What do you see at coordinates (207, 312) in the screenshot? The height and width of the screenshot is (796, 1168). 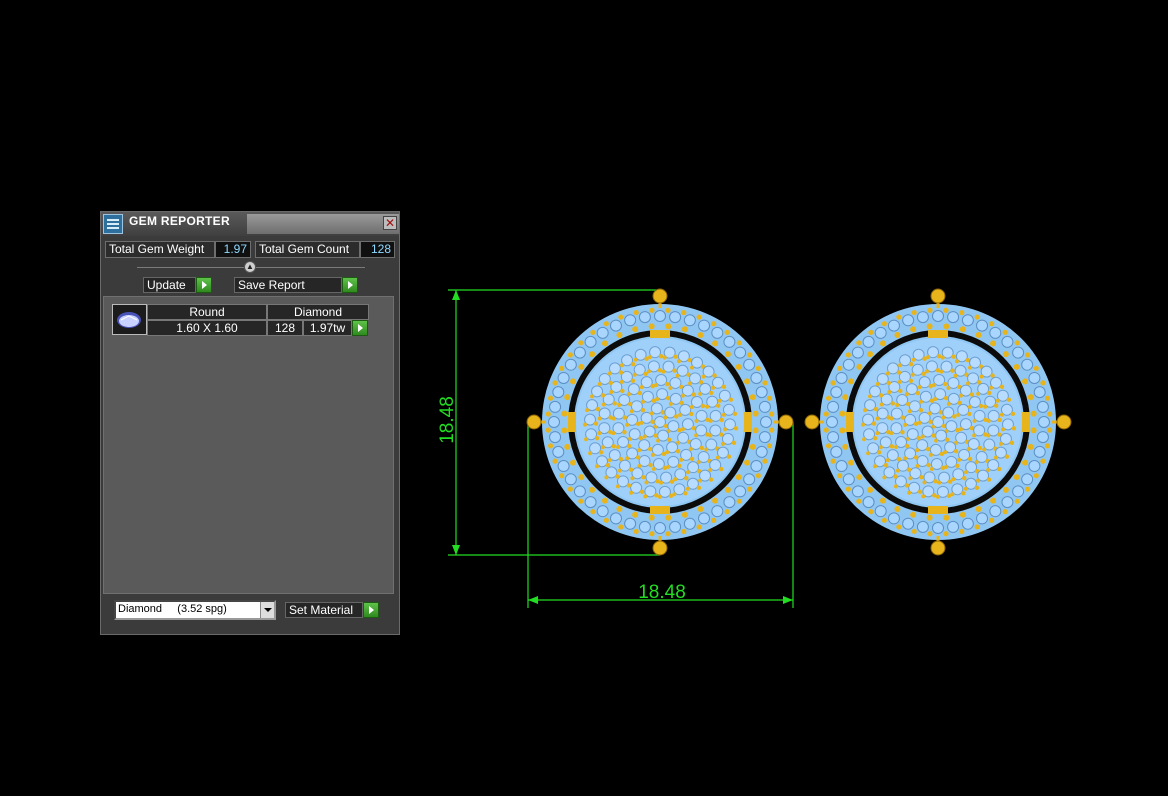 I see `gem-shape-cell: Round` at bounding box center [207, 312].